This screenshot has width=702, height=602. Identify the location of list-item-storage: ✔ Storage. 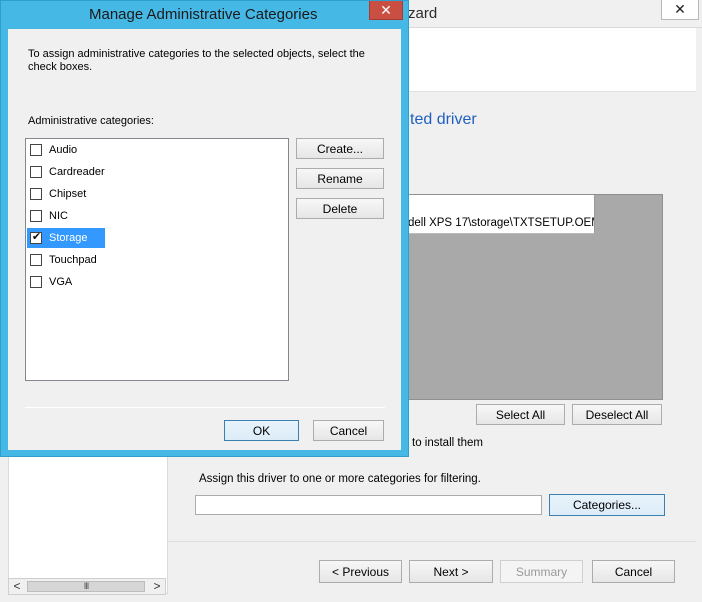
(66, 238).